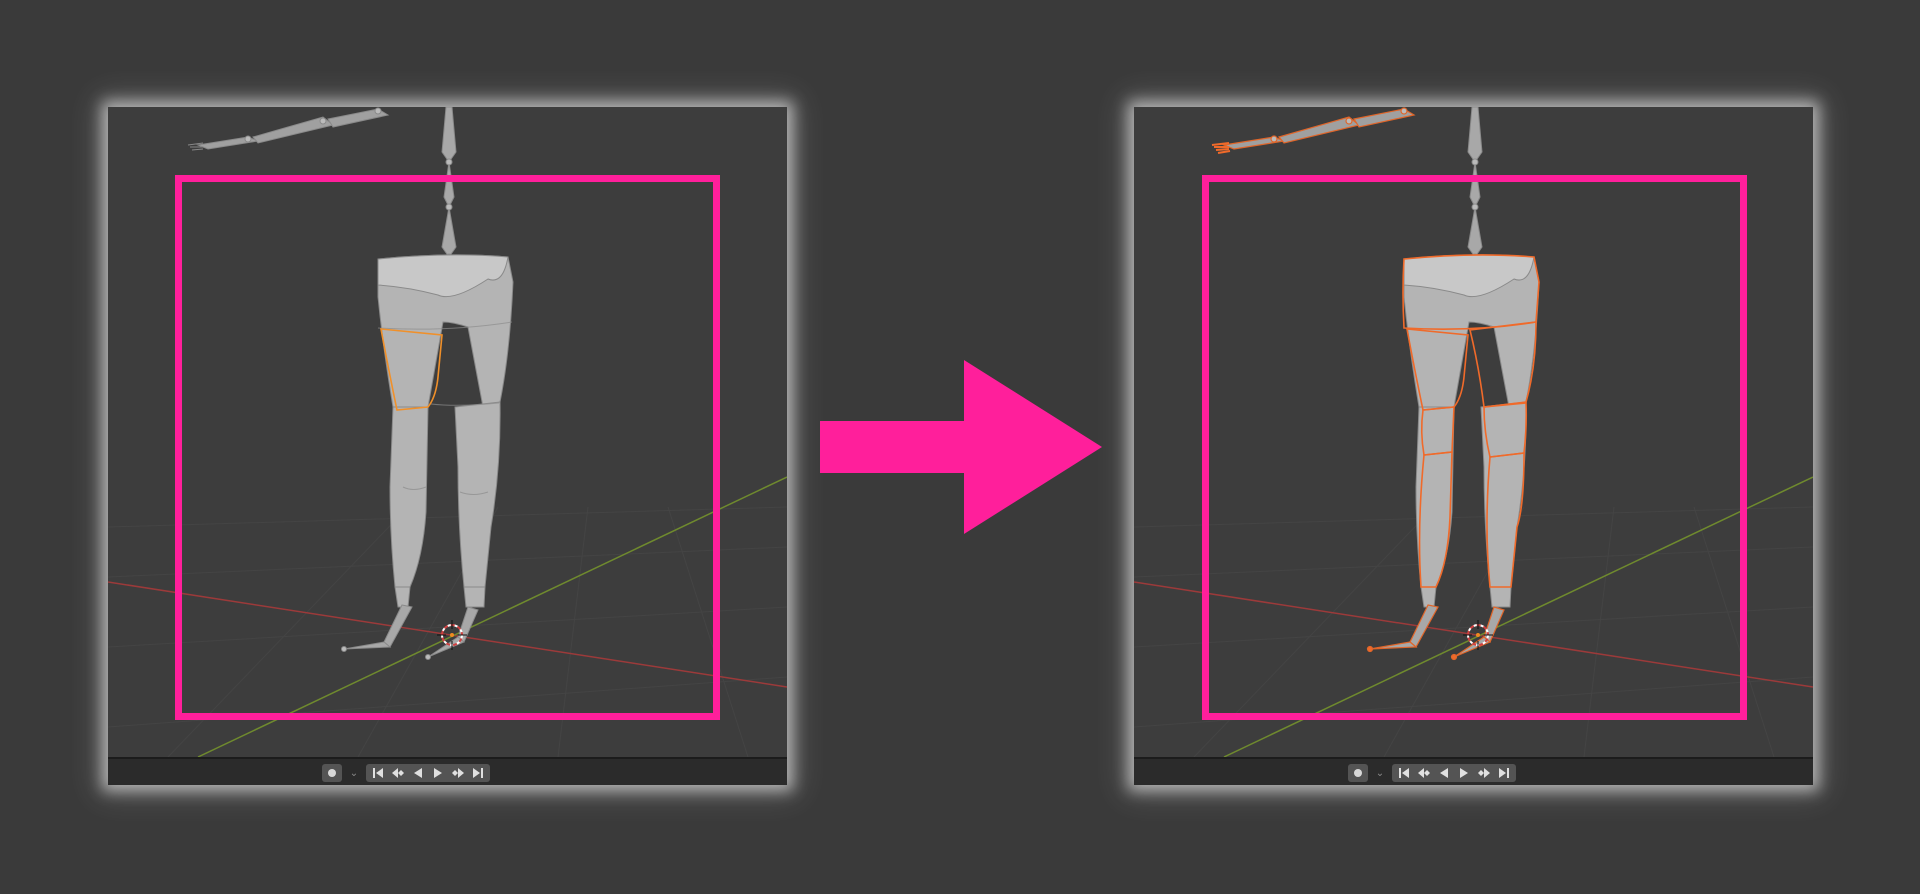 Image resolution: width=1920 pixels, height=894 pixels. What do you see at coordinates (1313, 130) in the screenshot?
I see `armature-arm-bones-selected` at bounding box center [1313, 130].